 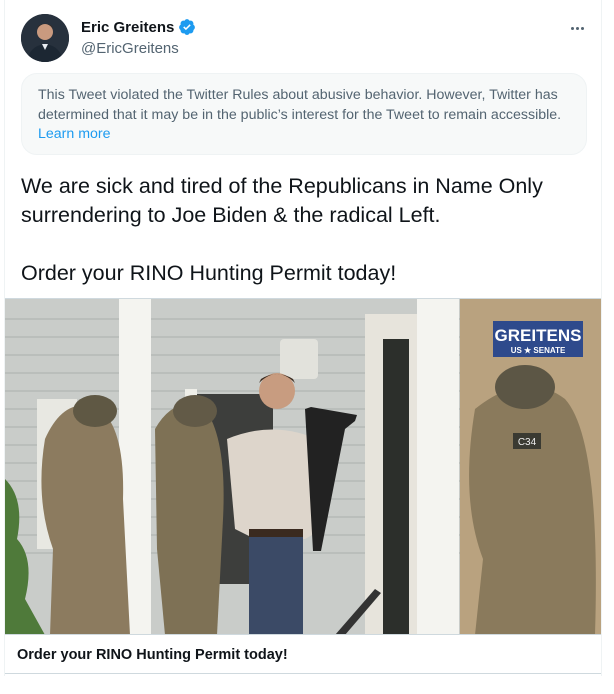 I want to click on watermark-subtitle: US ★ SENATE, so click(x=538, y=350).